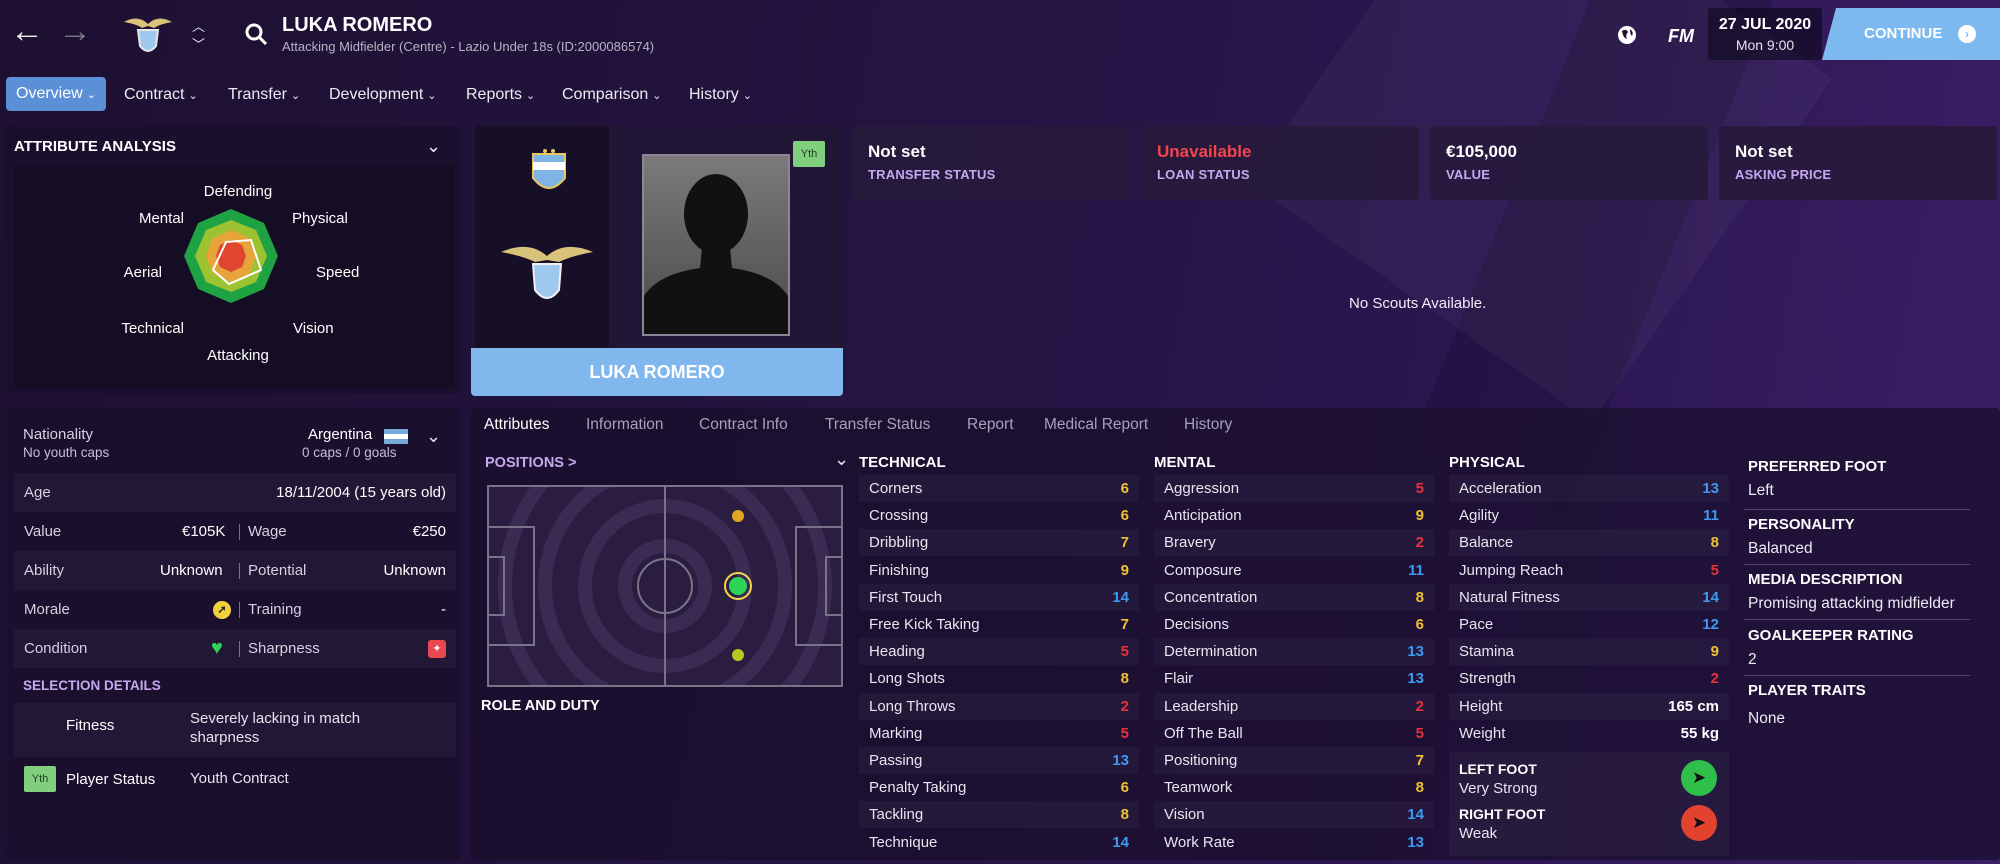 The height and width of the screenshot is (864, 2000). I want to click on mental-attribute-row: Teamwork 8, so click(1294, 787).